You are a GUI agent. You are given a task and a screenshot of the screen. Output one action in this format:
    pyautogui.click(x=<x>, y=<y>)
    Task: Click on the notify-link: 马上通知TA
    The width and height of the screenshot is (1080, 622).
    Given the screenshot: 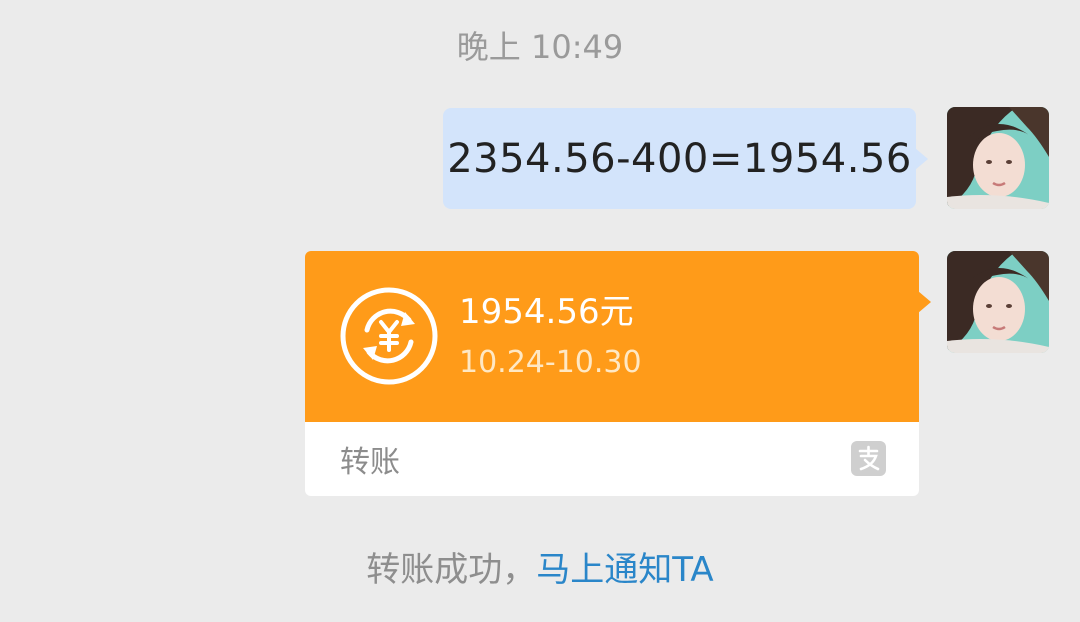 What is the action you would take?
    pyautogui.click(x=624, y=570)
    